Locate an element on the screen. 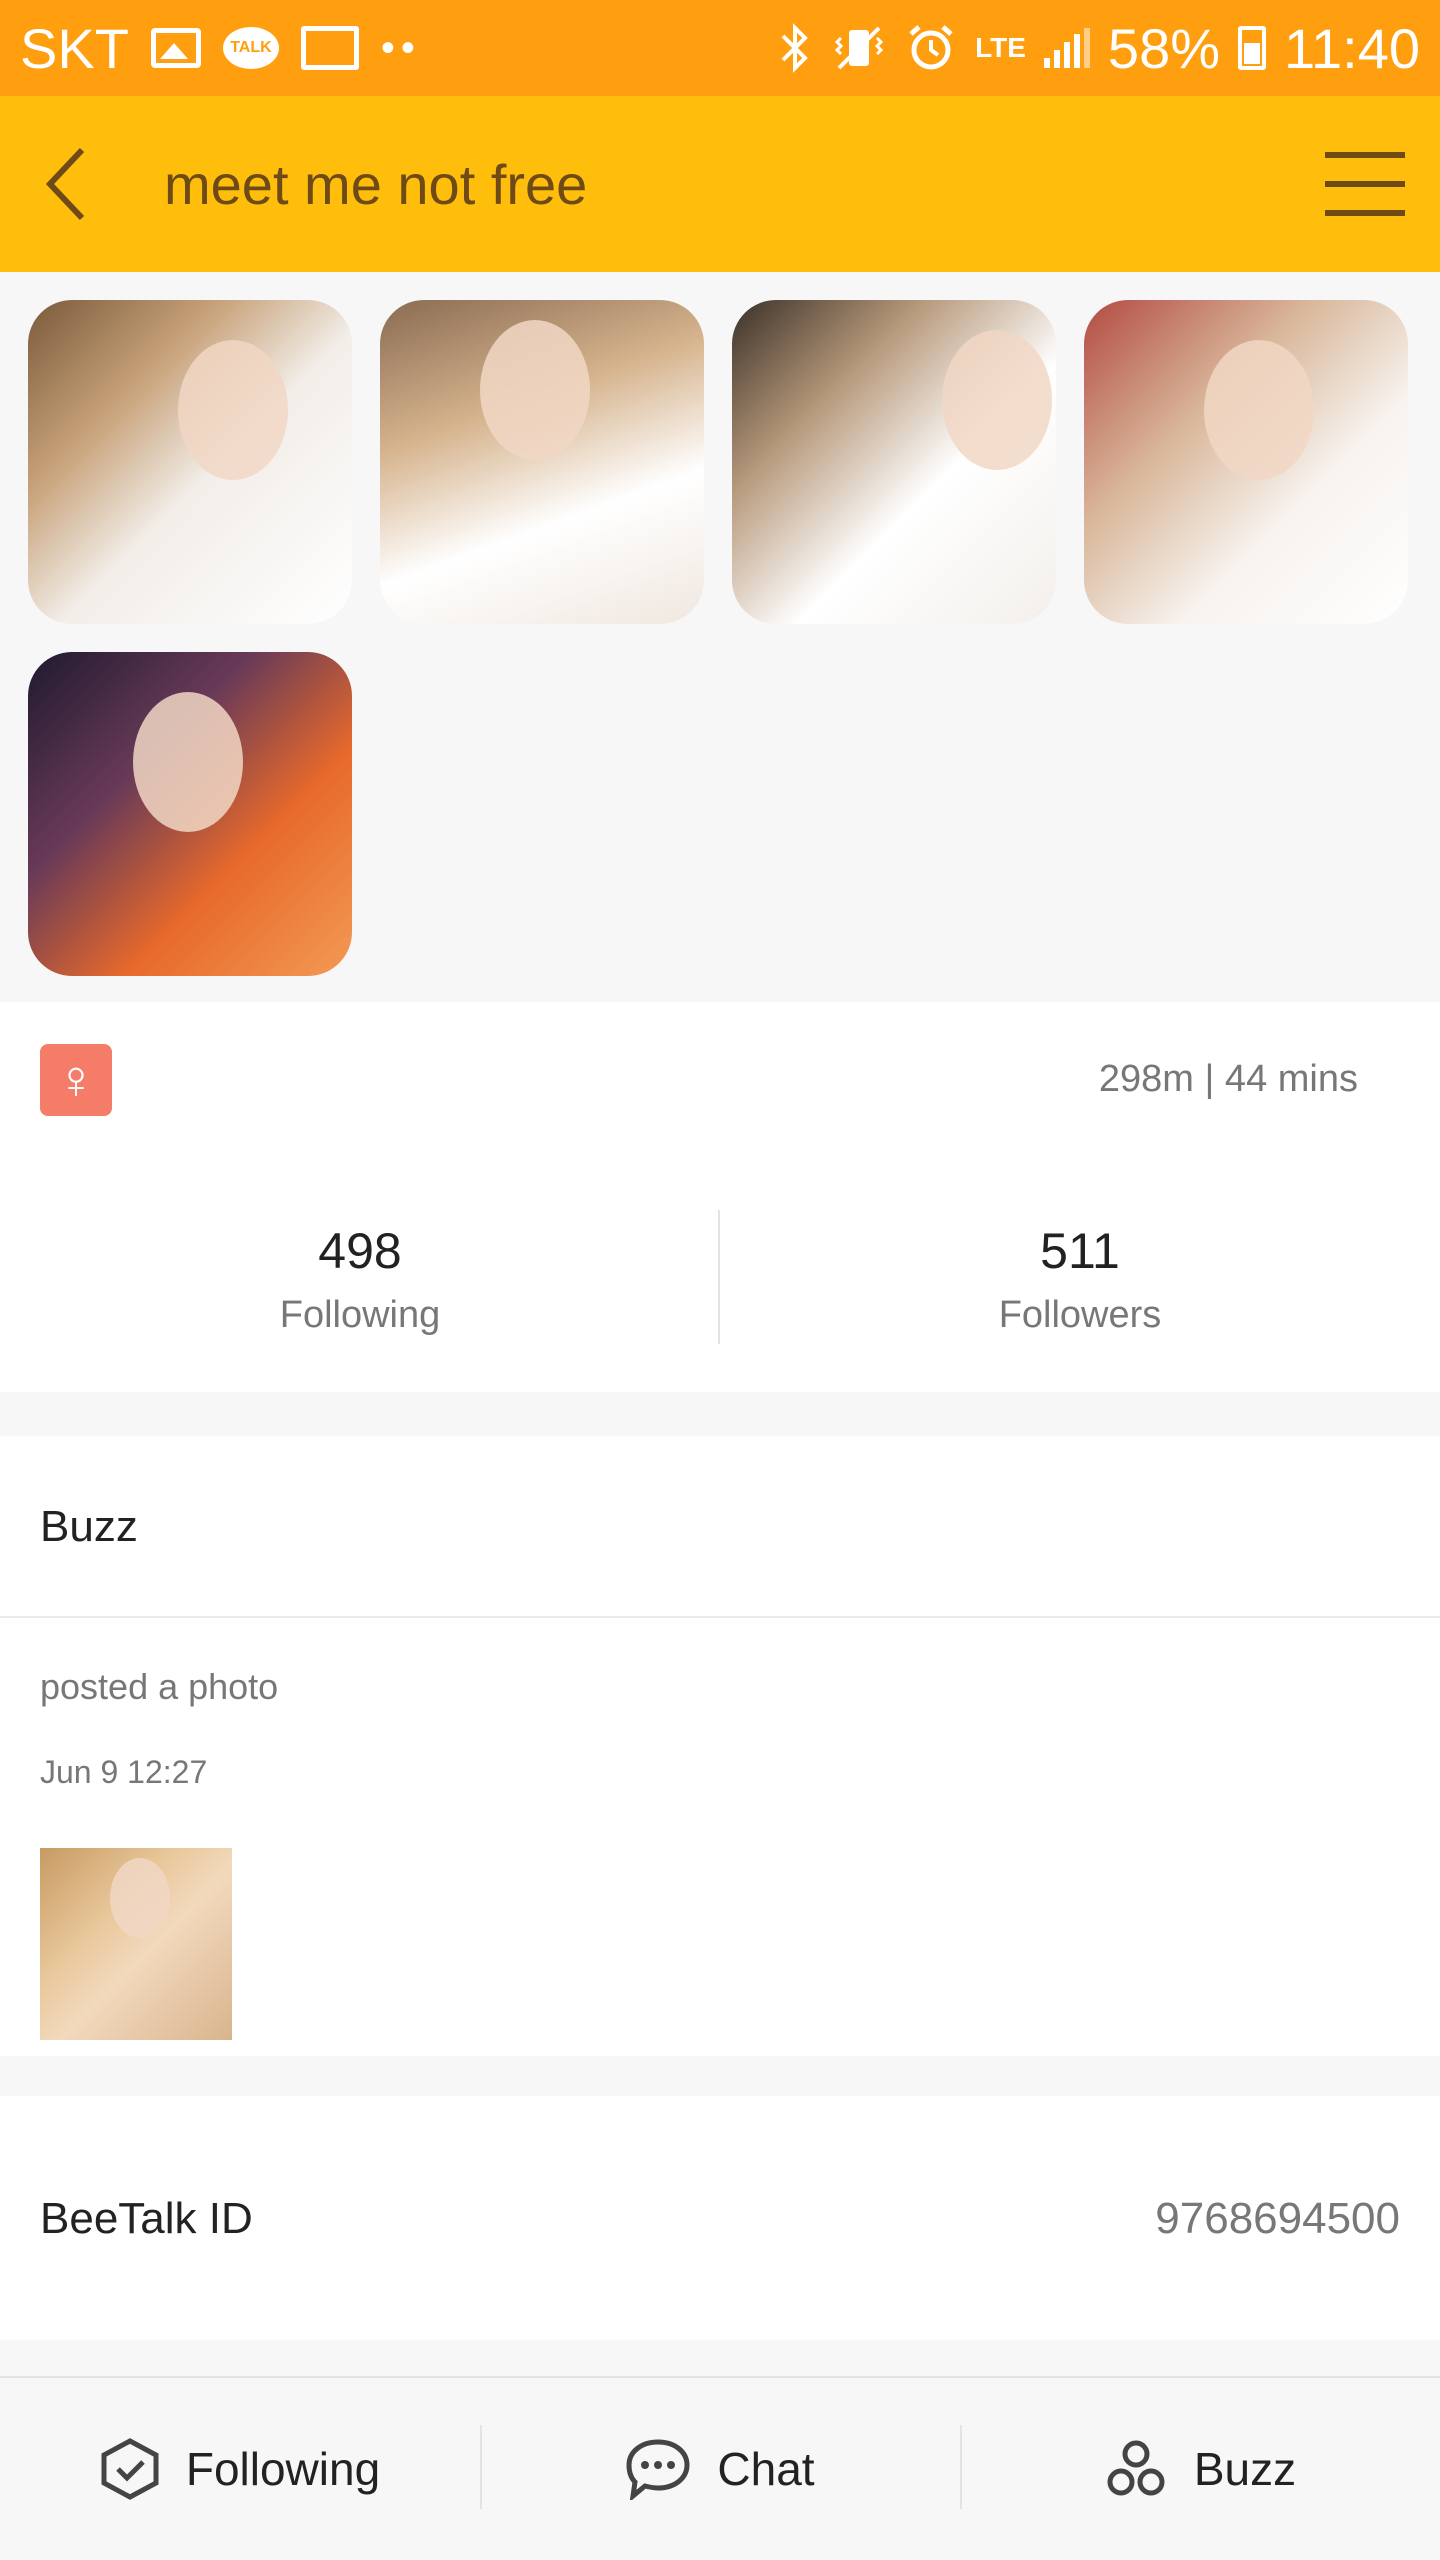  beetalk-id-value: 9768694500 is located at coordinates (1277, 2218).